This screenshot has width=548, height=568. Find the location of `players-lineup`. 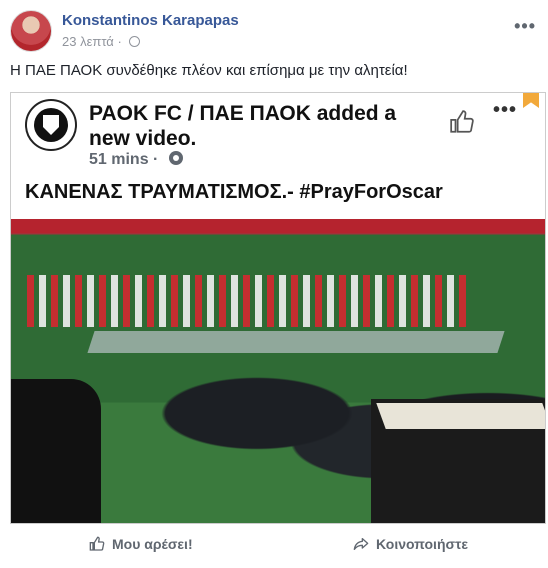

players-lineup is located at coordinates (247, 301).